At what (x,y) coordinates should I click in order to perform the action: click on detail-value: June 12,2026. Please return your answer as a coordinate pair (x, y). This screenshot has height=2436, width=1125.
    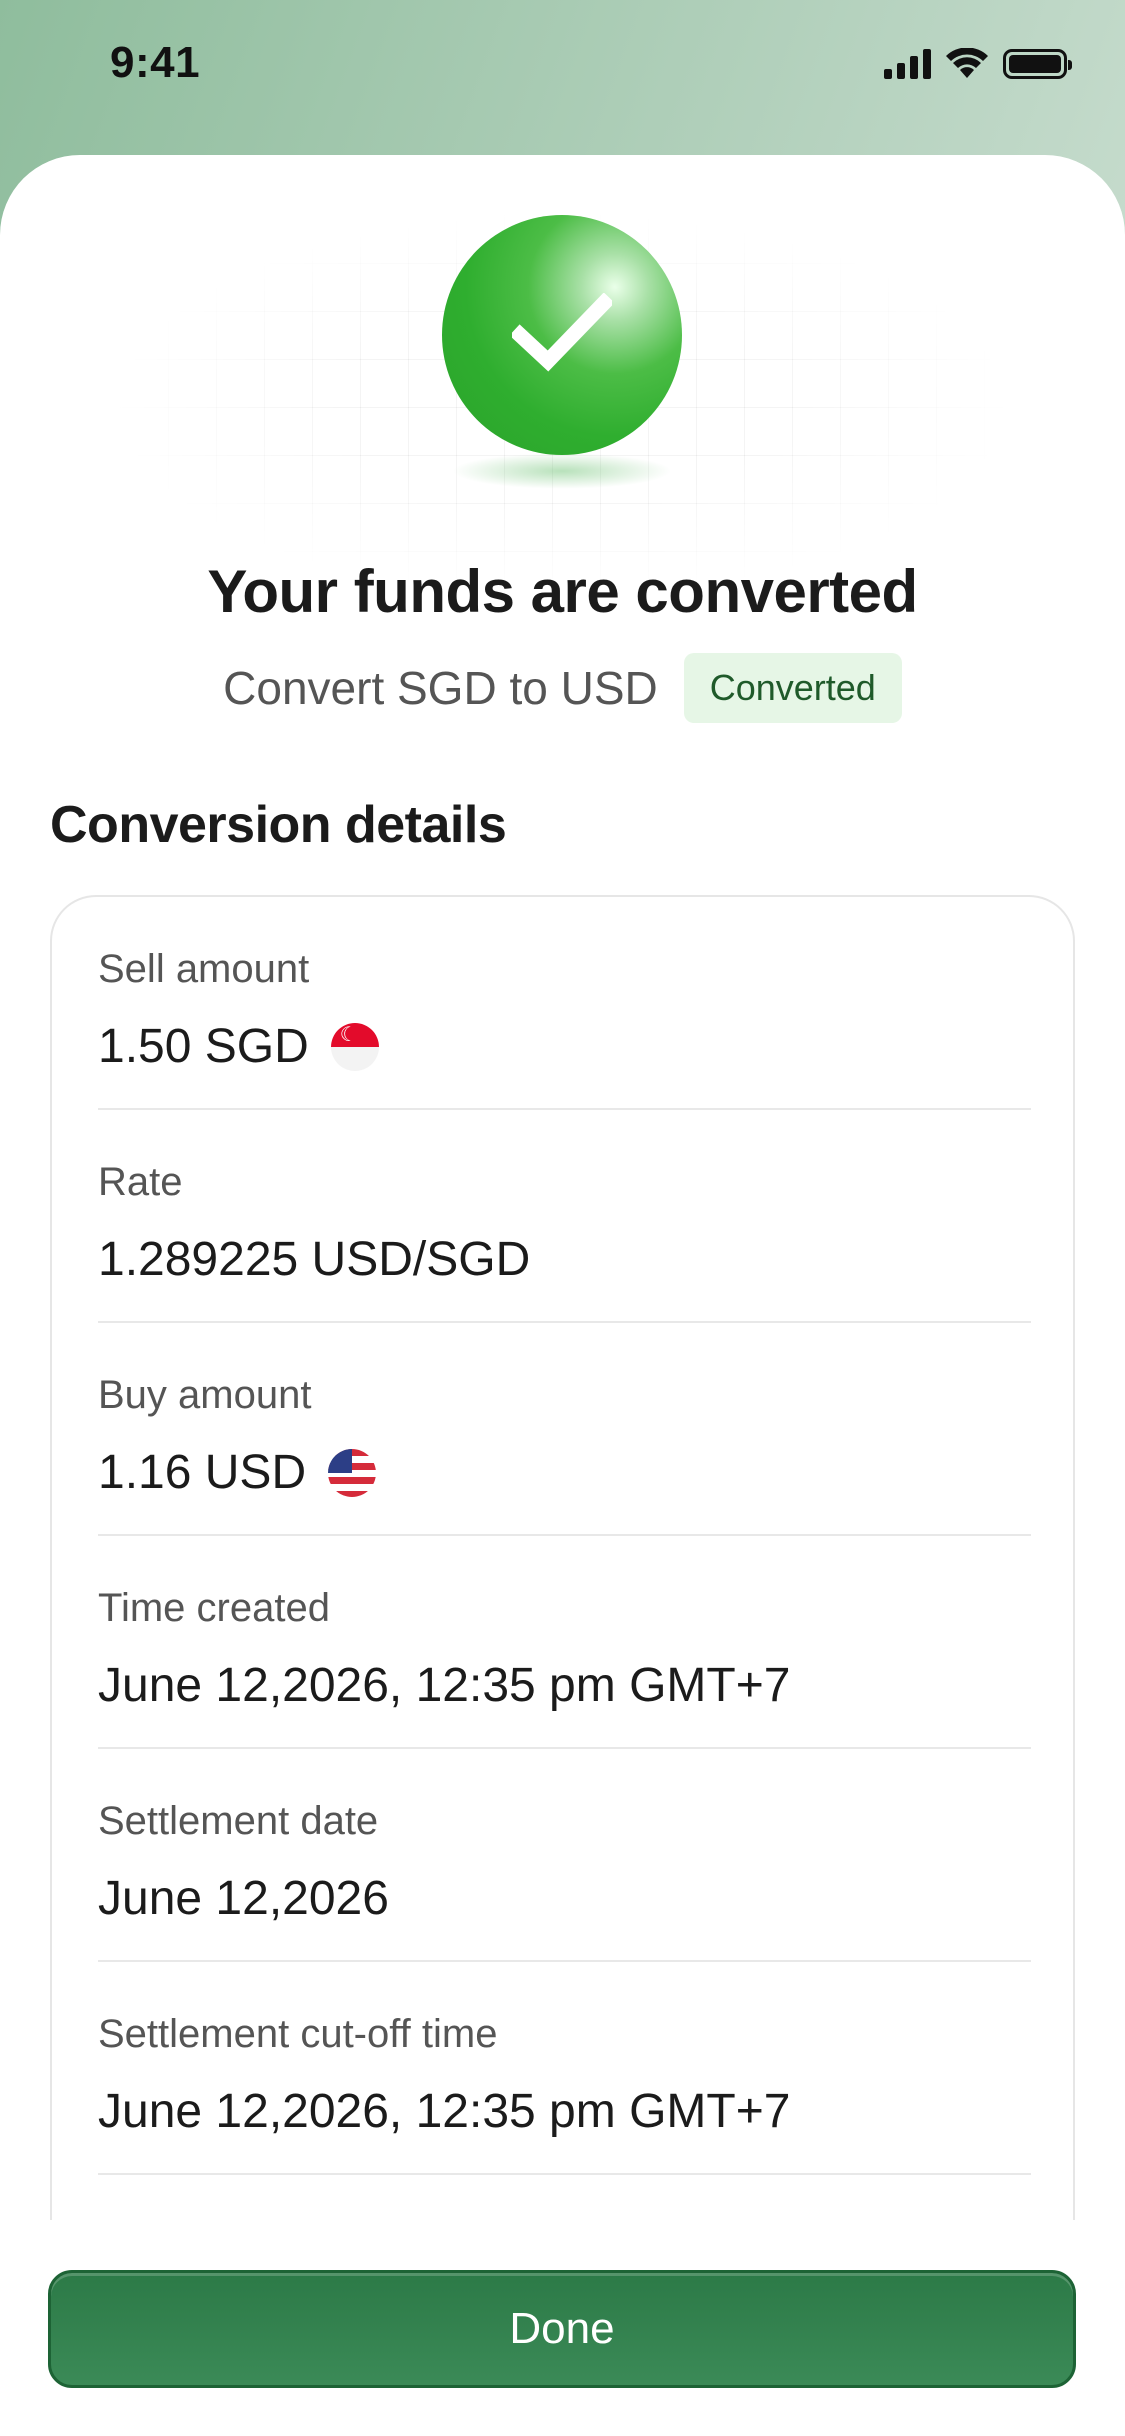
    Looking at the image, I should click on (243, 1898).